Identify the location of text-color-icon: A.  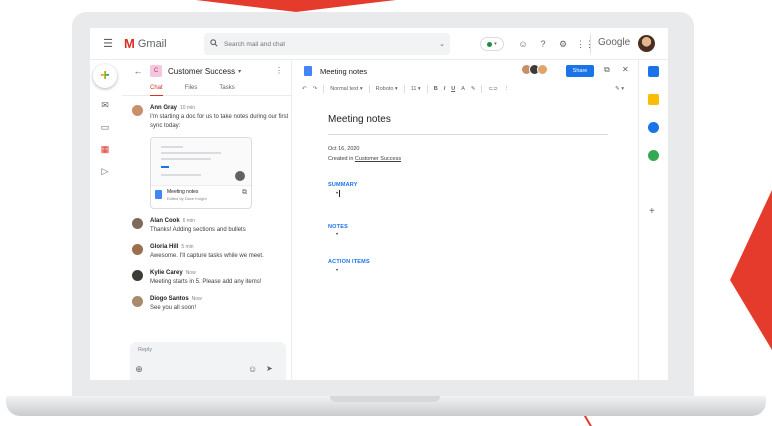
(463, 89).